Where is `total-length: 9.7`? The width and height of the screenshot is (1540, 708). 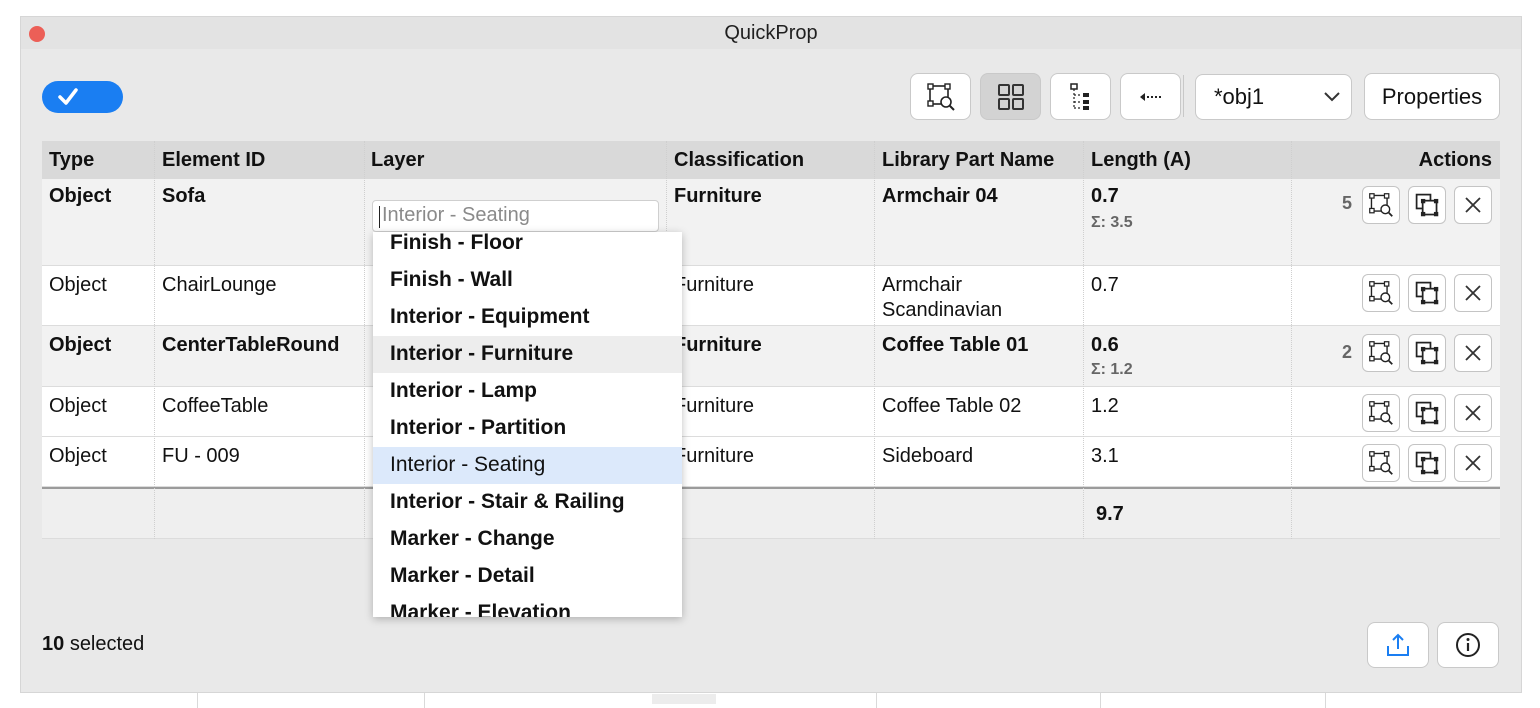 total-length: 9.7 is located at coordinates (1110, 514).